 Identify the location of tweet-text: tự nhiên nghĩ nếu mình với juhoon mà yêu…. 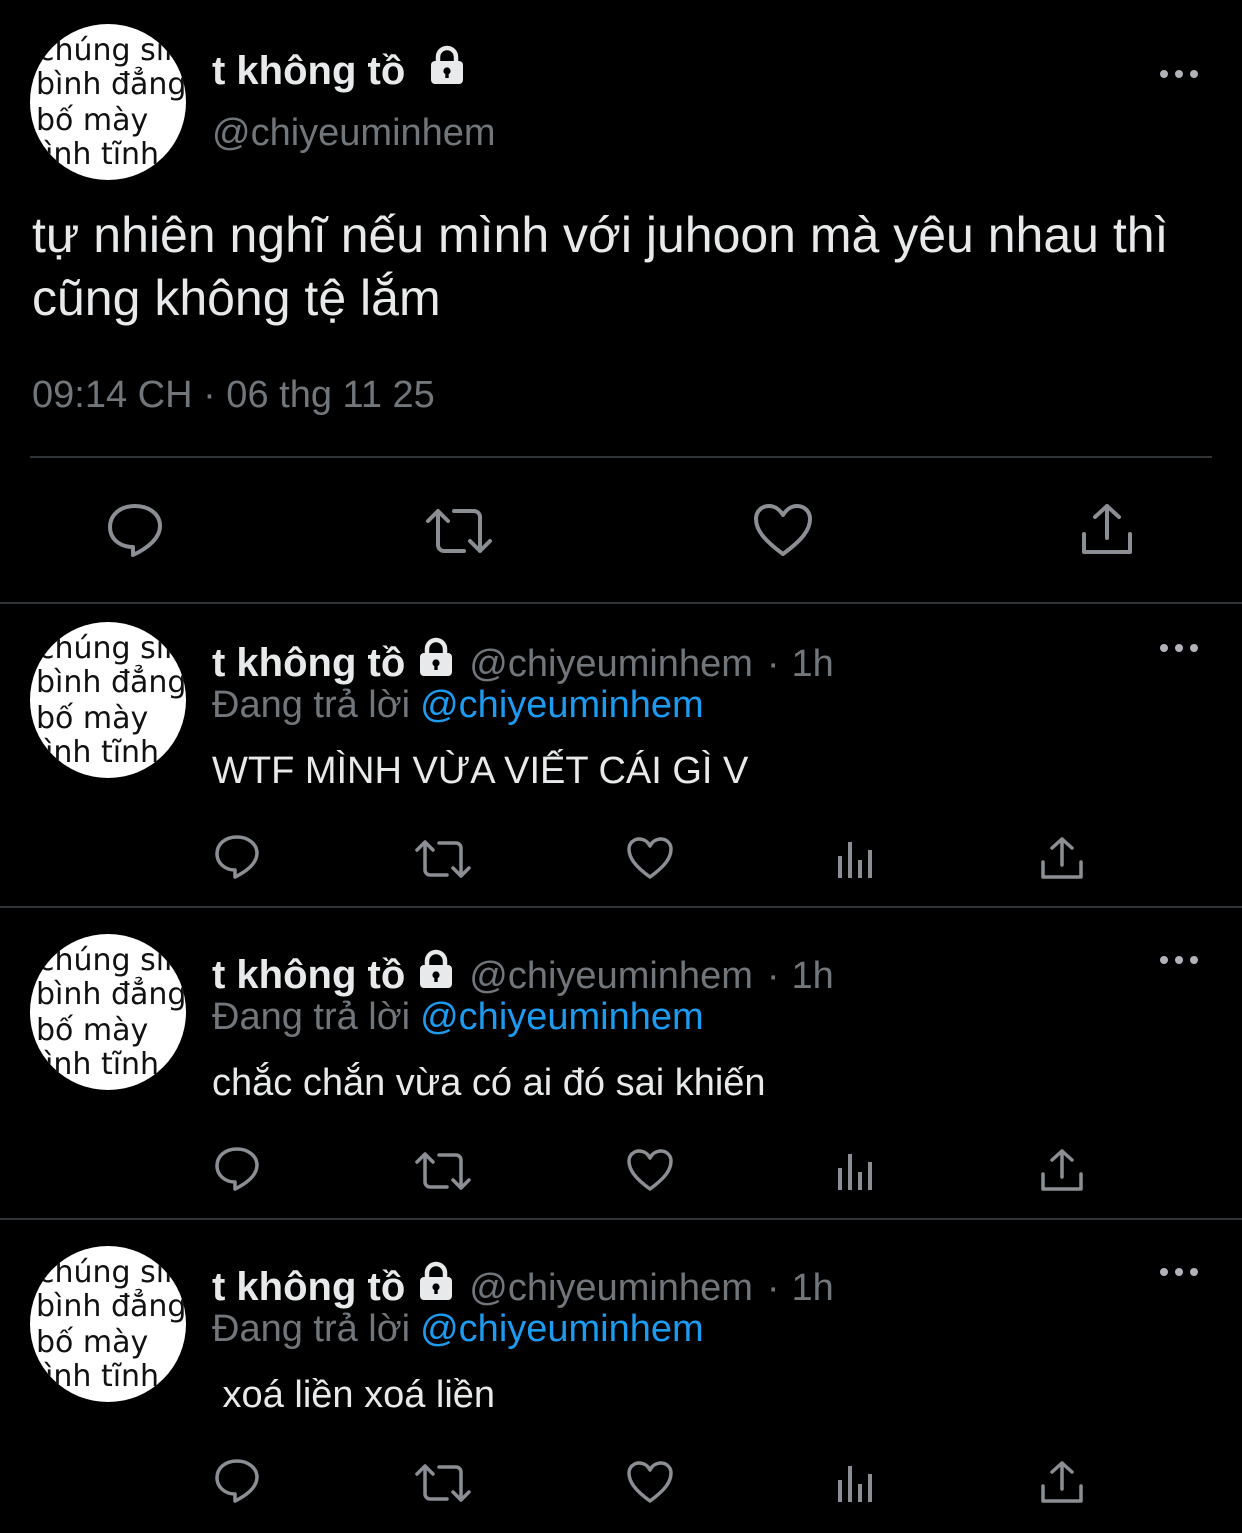
(600, 266).